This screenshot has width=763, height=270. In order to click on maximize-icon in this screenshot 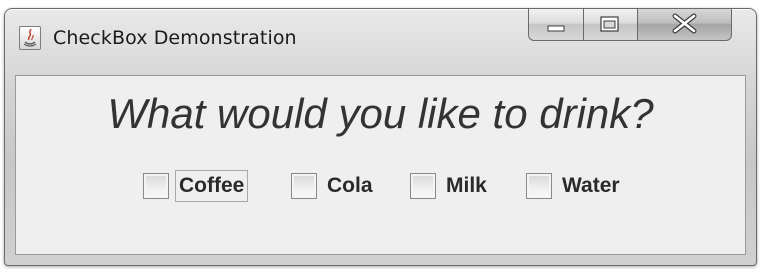, I will do `click(609, 24)`.